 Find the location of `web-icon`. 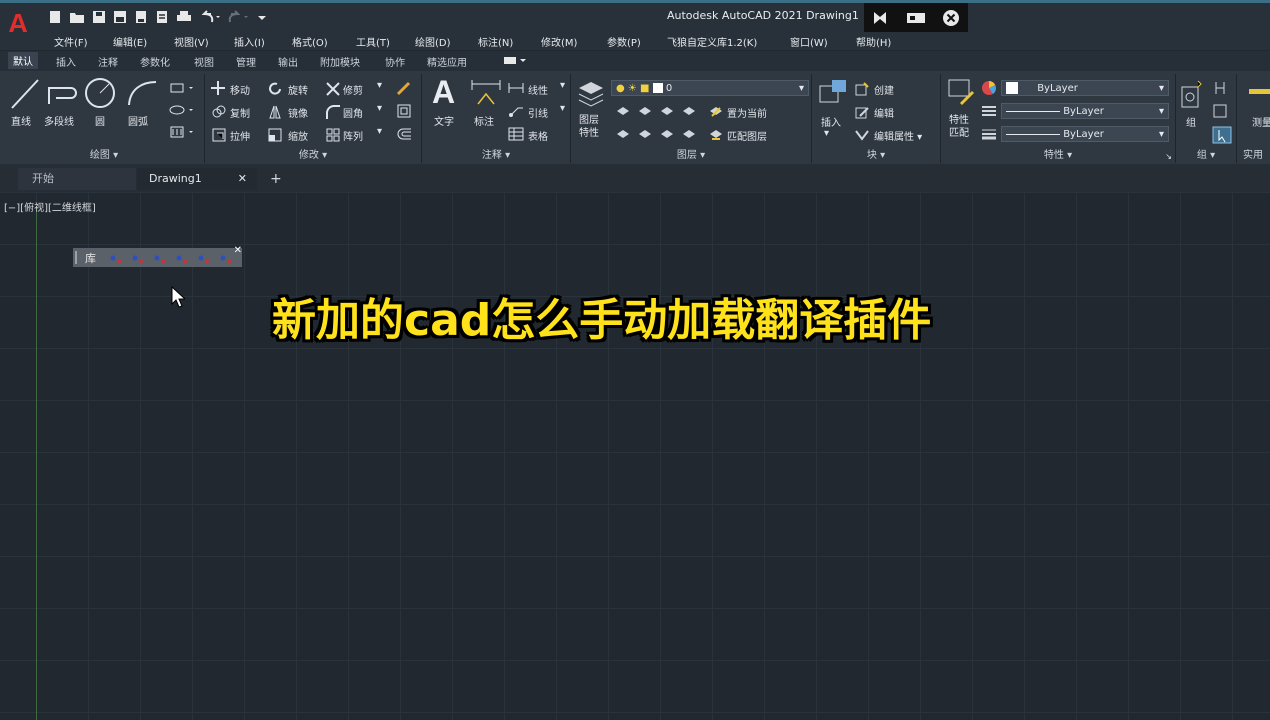

web-icon is located at coordinates (141, 17).